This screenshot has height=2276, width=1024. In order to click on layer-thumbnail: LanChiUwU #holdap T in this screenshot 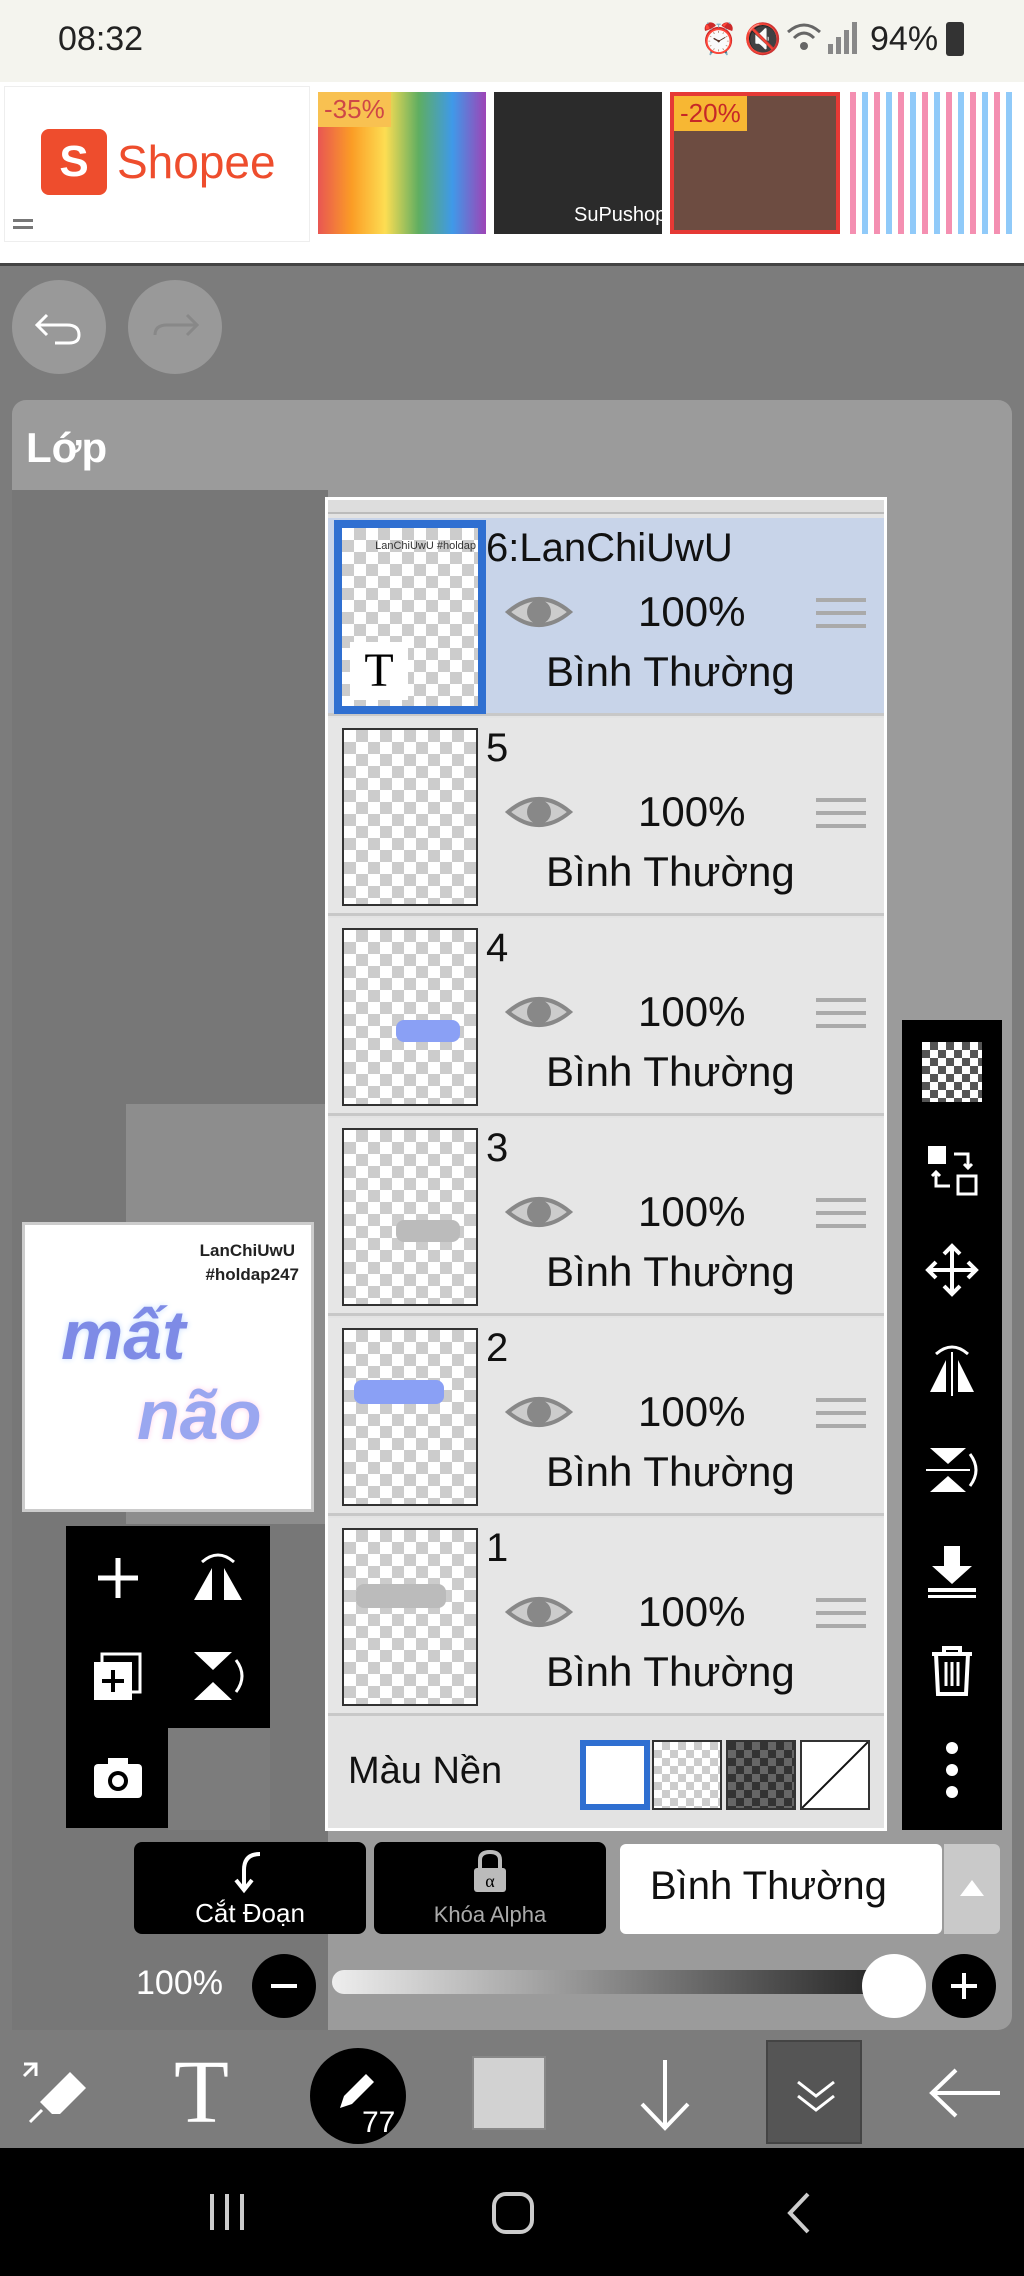, I will do `click(410, 617)`.